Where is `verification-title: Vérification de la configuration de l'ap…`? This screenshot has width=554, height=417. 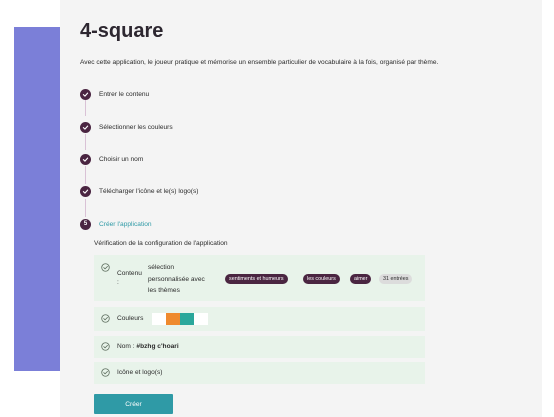 verification-title: Vérification de la configuration de l'ap… is located at coordinates (161, 243).